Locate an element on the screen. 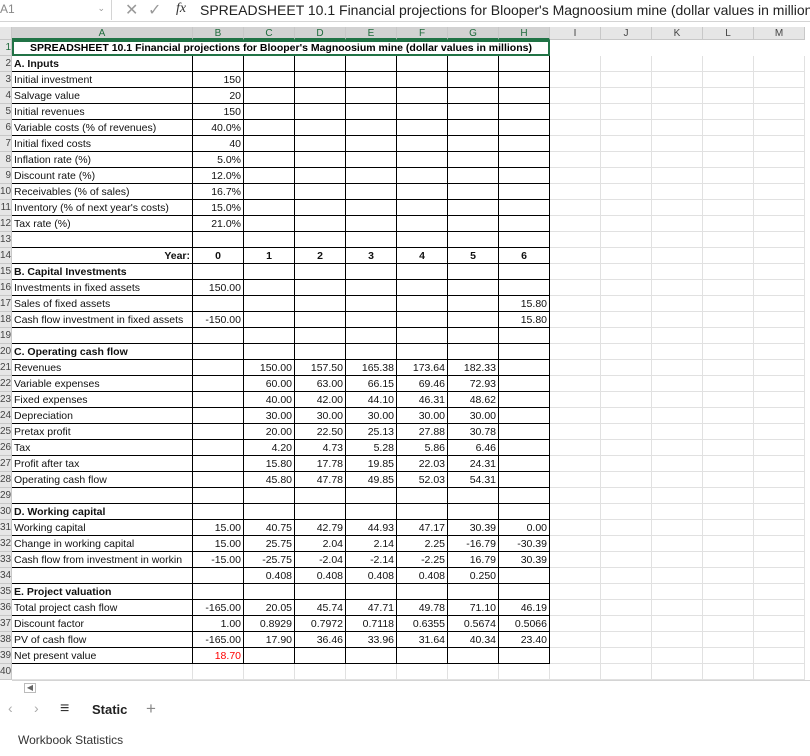 The width and height of the screenshot is (810, 756). column-header-l: L is located at coordinates (728, 33).